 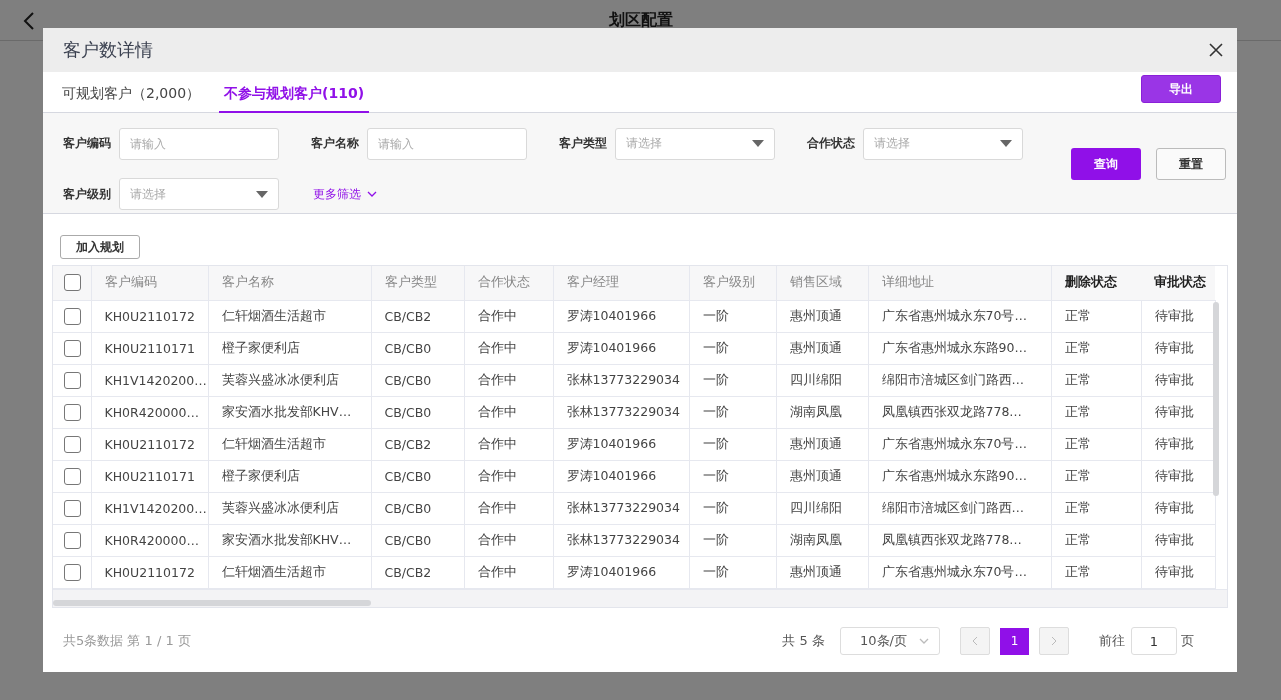 What do you see at coordinates (1090, 282) in the screenshot?
I see `column-header: 删除状态` at bounding box center [1090, 282].